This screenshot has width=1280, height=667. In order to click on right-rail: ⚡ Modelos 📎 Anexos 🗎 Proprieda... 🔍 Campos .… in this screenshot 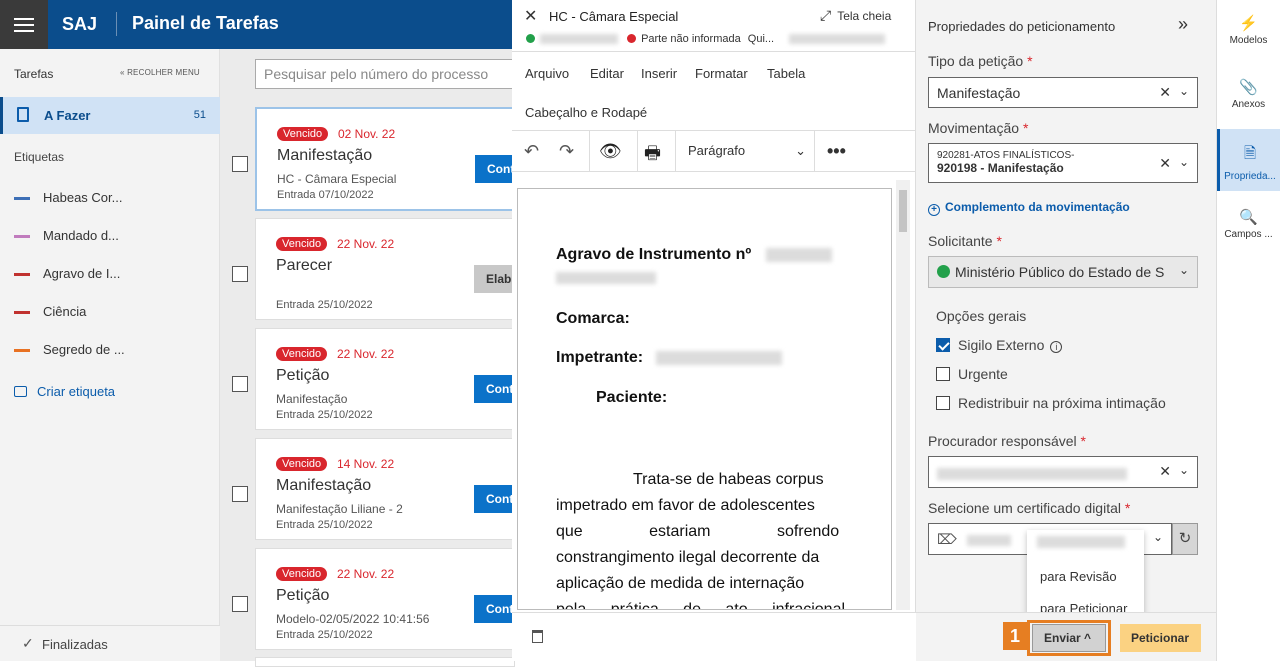, I will do `click(1248, 330)`.